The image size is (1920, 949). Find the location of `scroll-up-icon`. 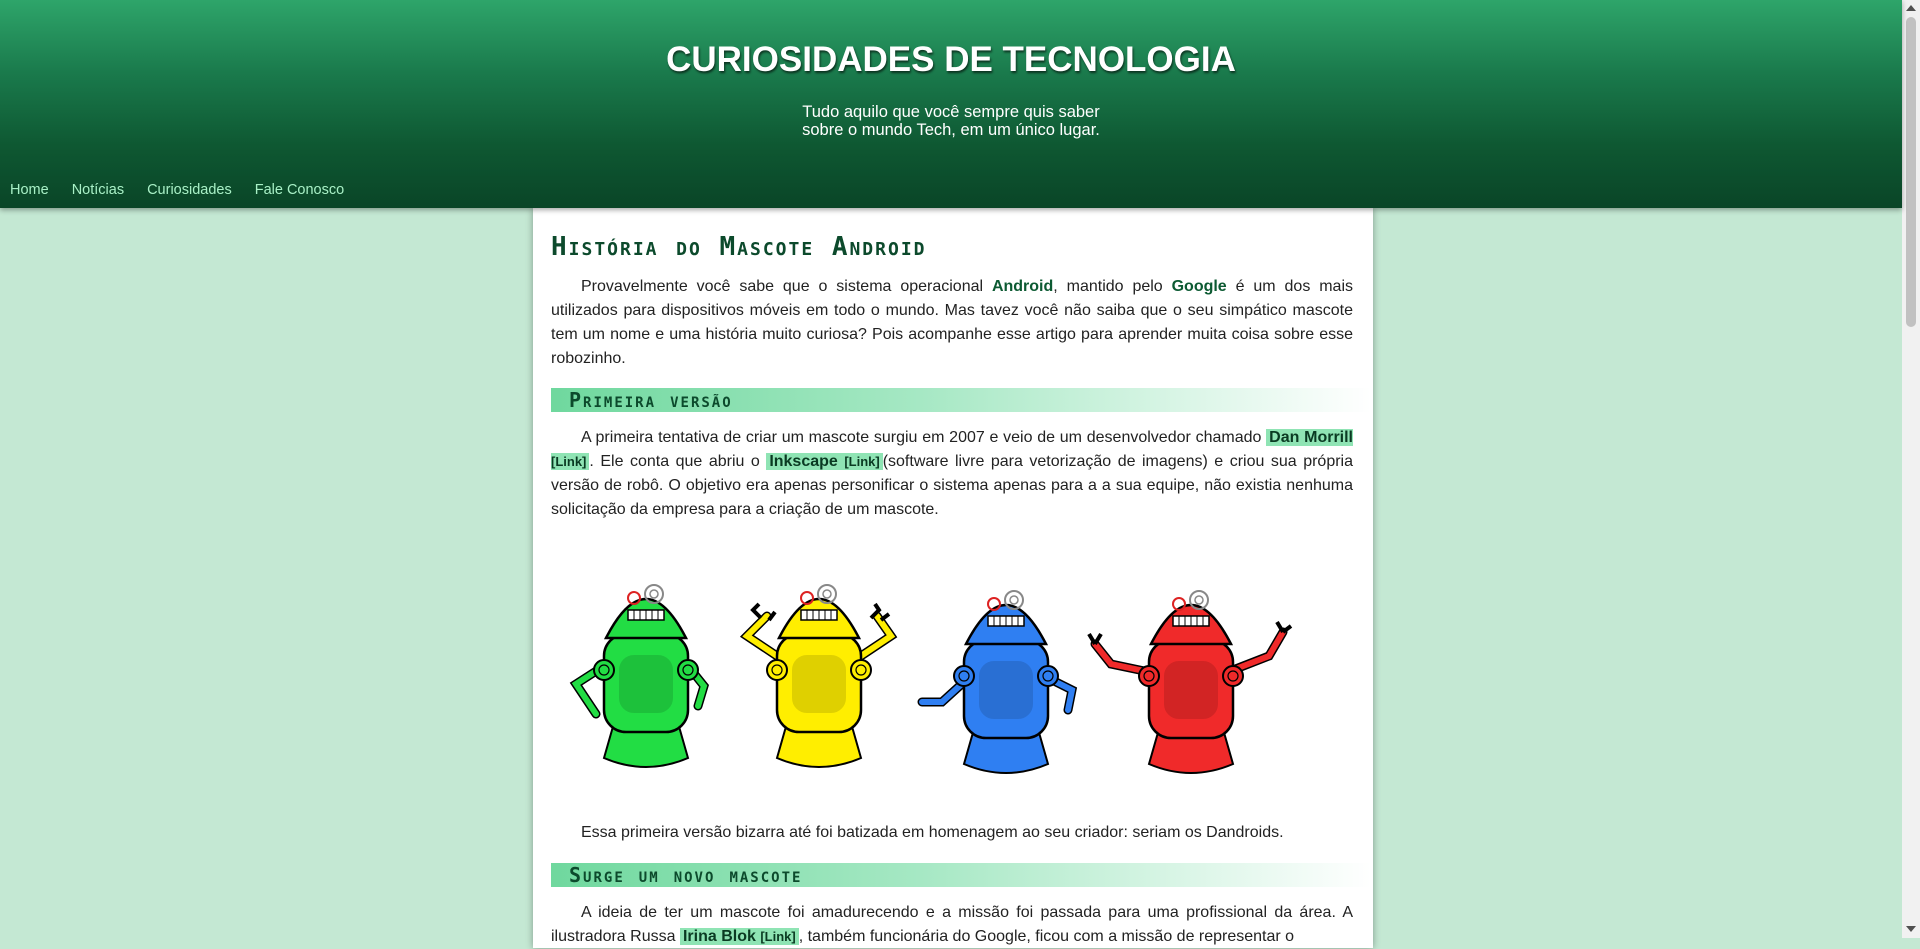

scroll-up-icon is located at coordinates (1911, 8).